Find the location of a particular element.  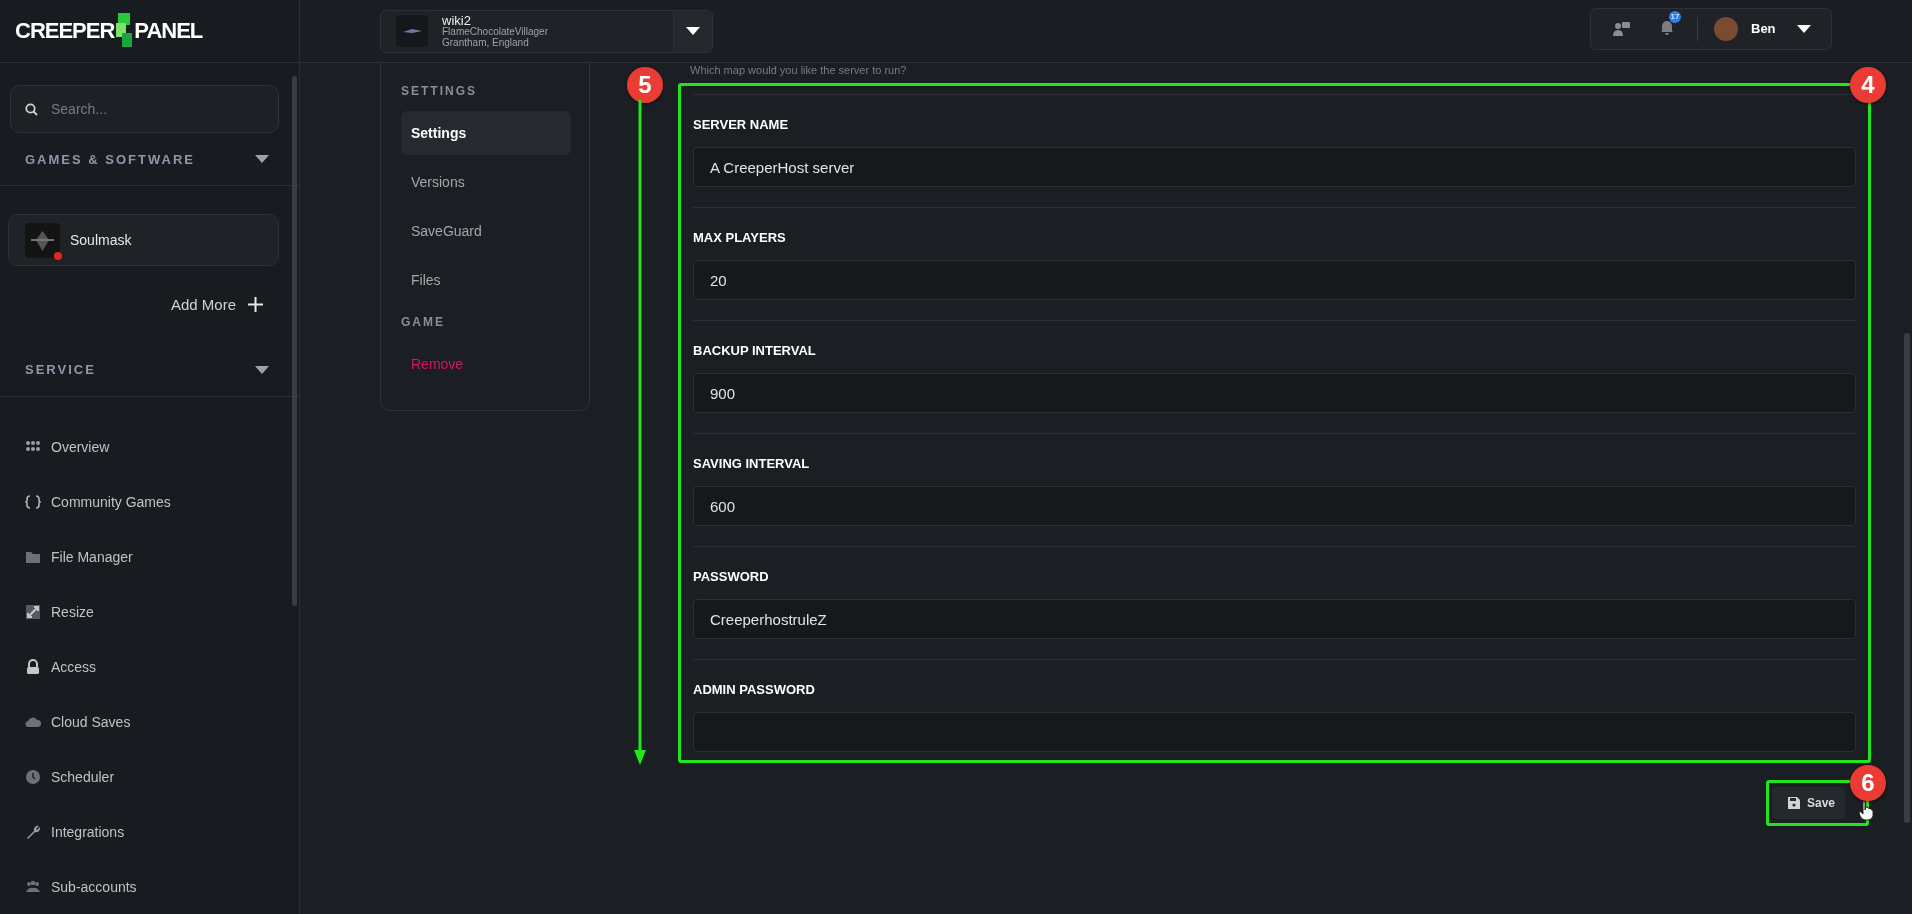

logo: CREEPER PANEL is located at coordinates (109, 31).